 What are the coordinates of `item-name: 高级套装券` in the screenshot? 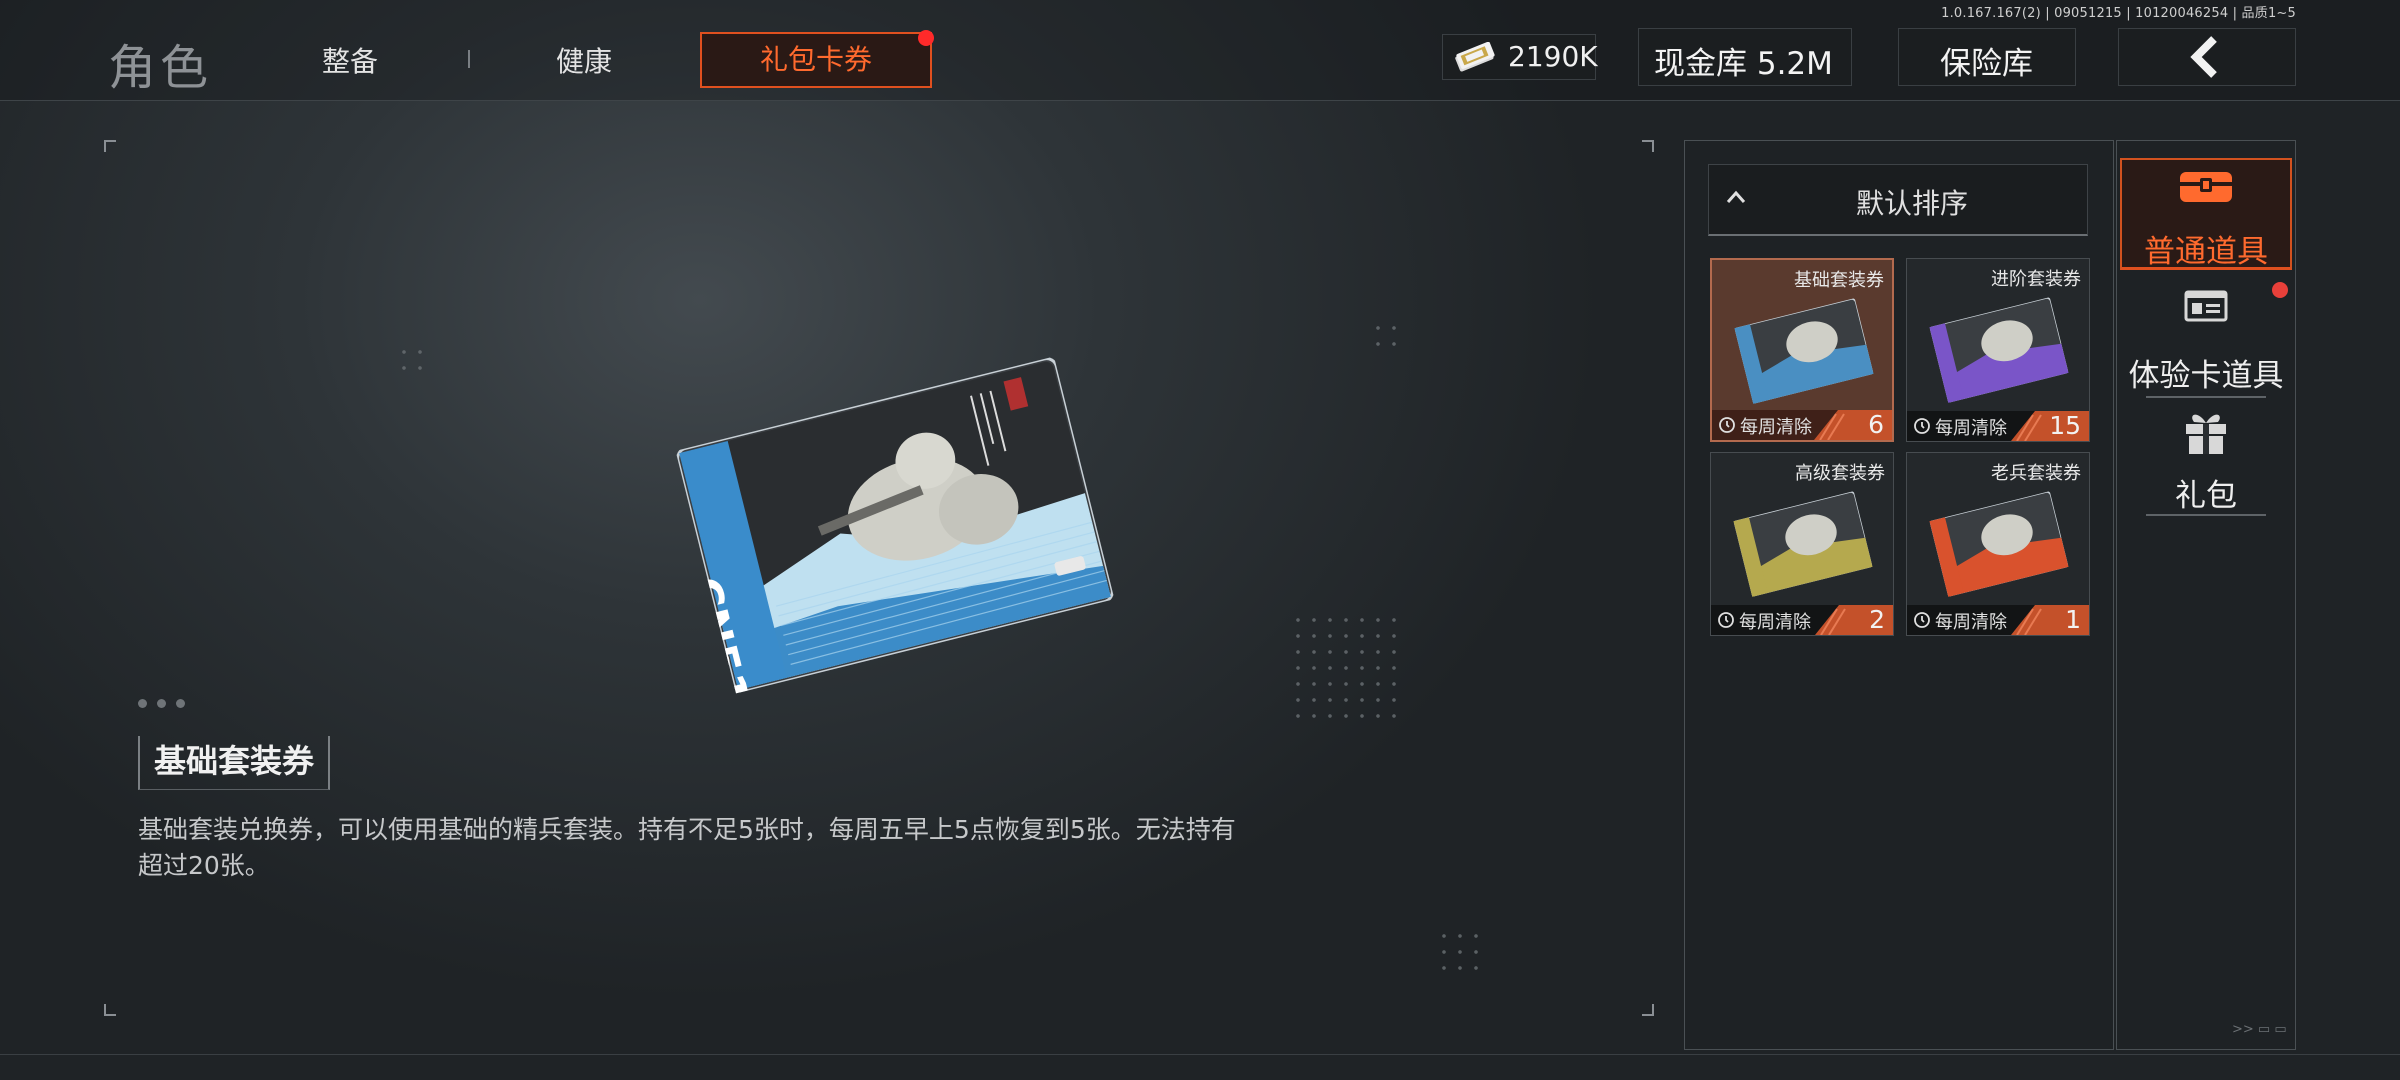 It's located at (1840, 473).